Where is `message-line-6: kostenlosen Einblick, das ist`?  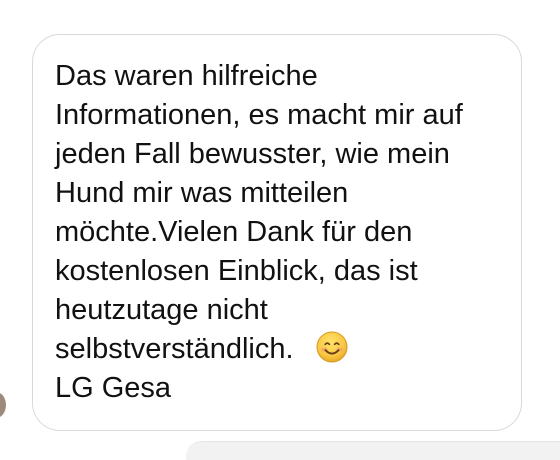 message-line-6: kostenlosen Einblick, das ist is located at coordinates (236, 271).